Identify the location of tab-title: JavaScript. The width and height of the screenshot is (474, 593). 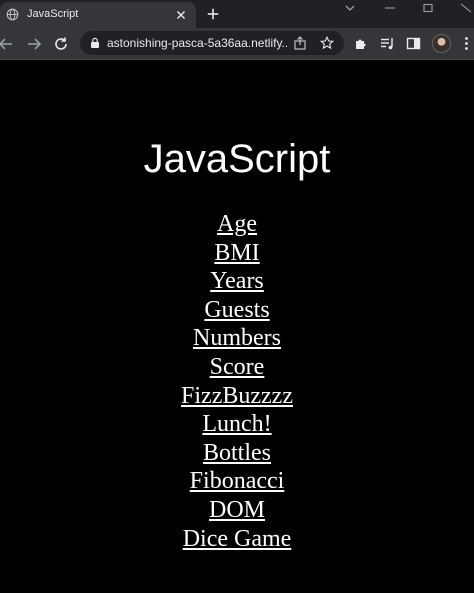
(53, 14).